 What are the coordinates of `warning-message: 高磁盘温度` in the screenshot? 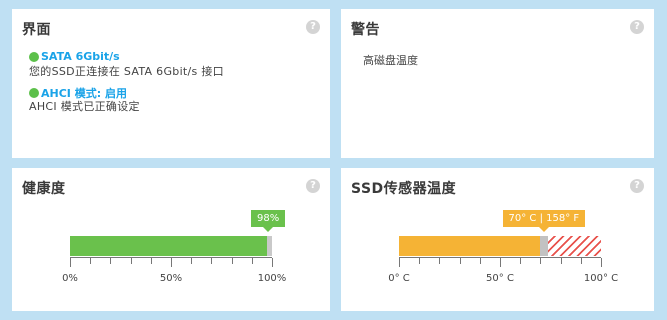 It's located at (390, 60).